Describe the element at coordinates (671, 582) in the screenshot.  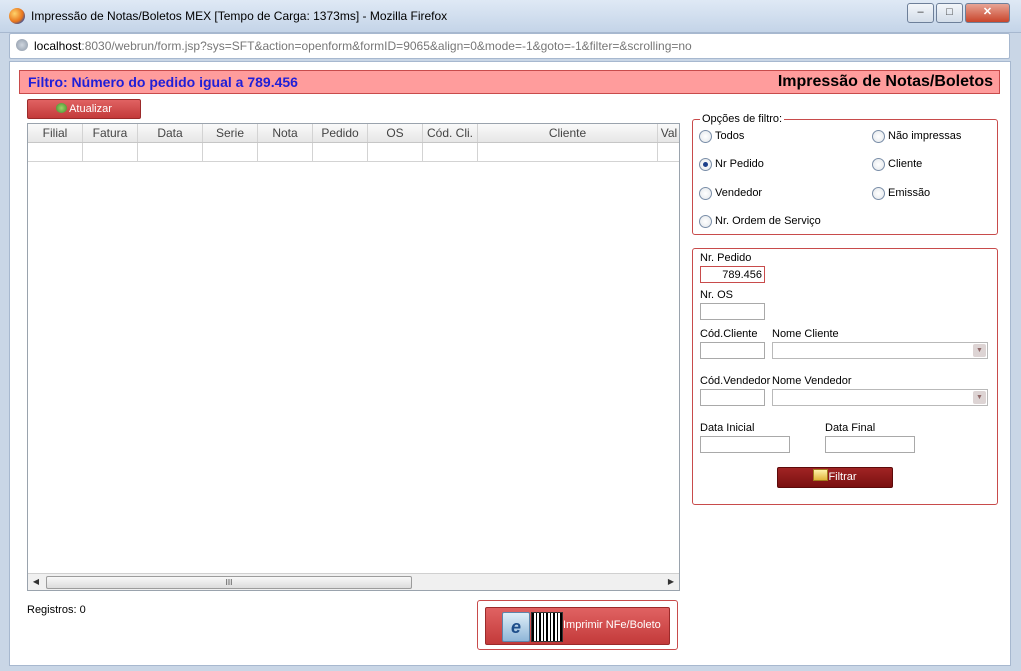
I see `scroll-right-icon: ▶` at that location.